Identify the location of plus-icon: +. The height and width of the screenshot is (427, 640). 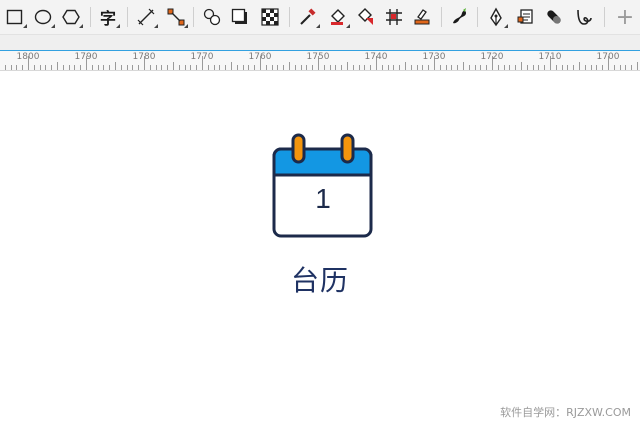
(625, 17).